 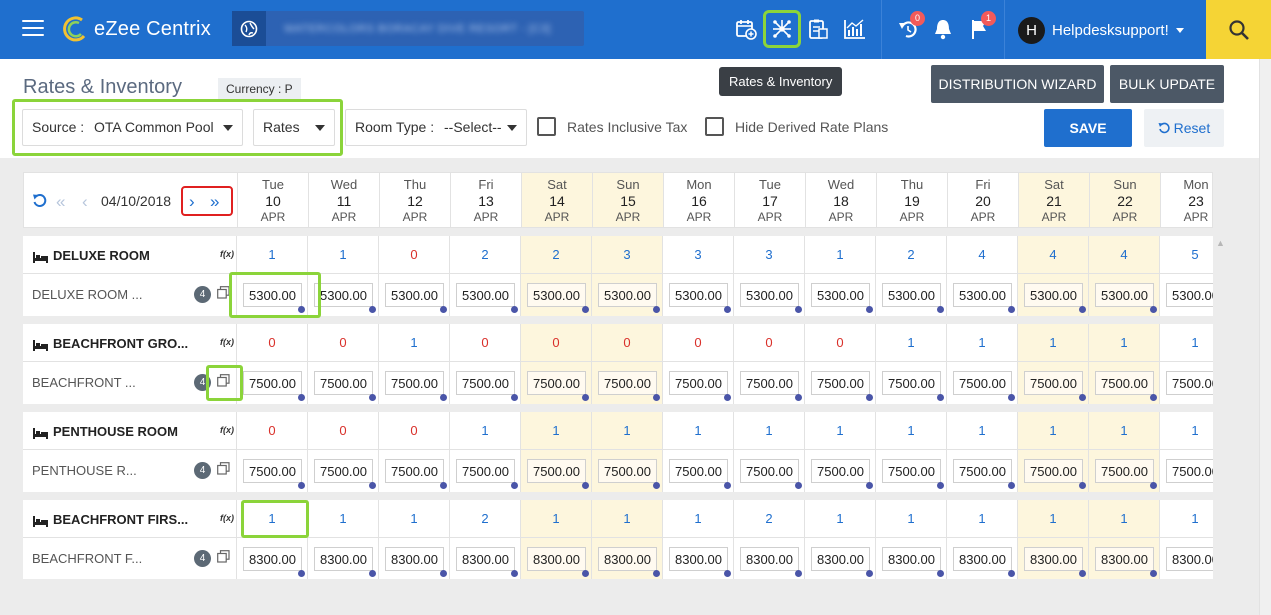 What do you see at coordinates (227, 254) in the screenshot?
I see `formula-button: f(x)` at bounding box center [227, 254].